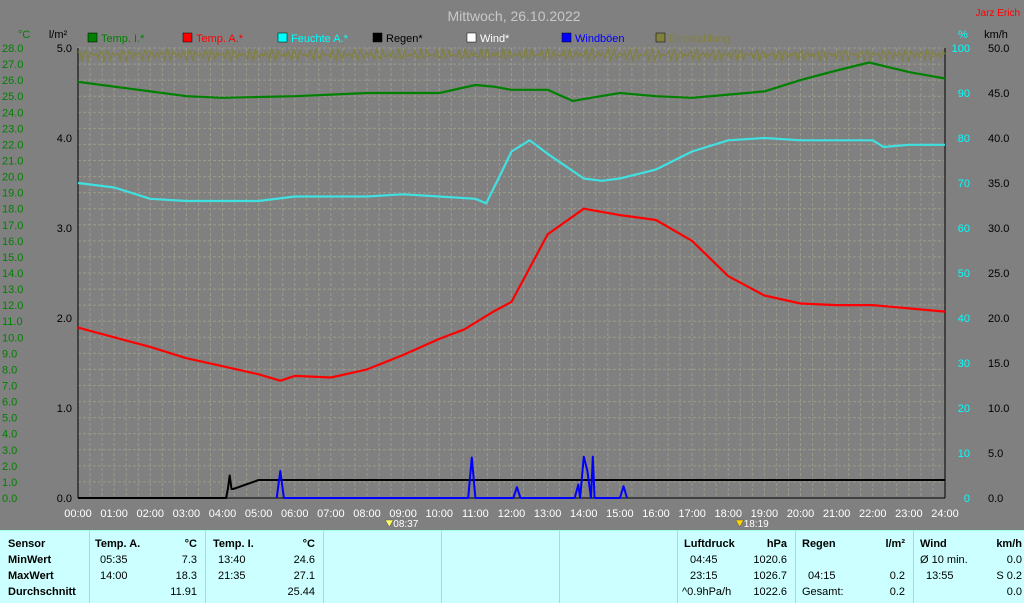 The width and height of the screenshot is (1024, 603). Describe the element at coordinates (897, 592) in the screenshot. I see `regen-gesamt-val: 0.2` at that location.